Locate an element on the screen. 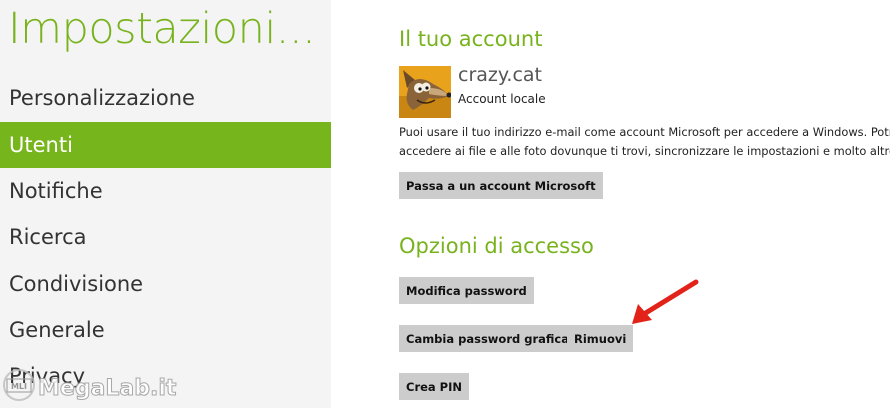 The image size is (890, 408). change-picture-password-button: Cambia password grafica is located at coordinates (487, 338).